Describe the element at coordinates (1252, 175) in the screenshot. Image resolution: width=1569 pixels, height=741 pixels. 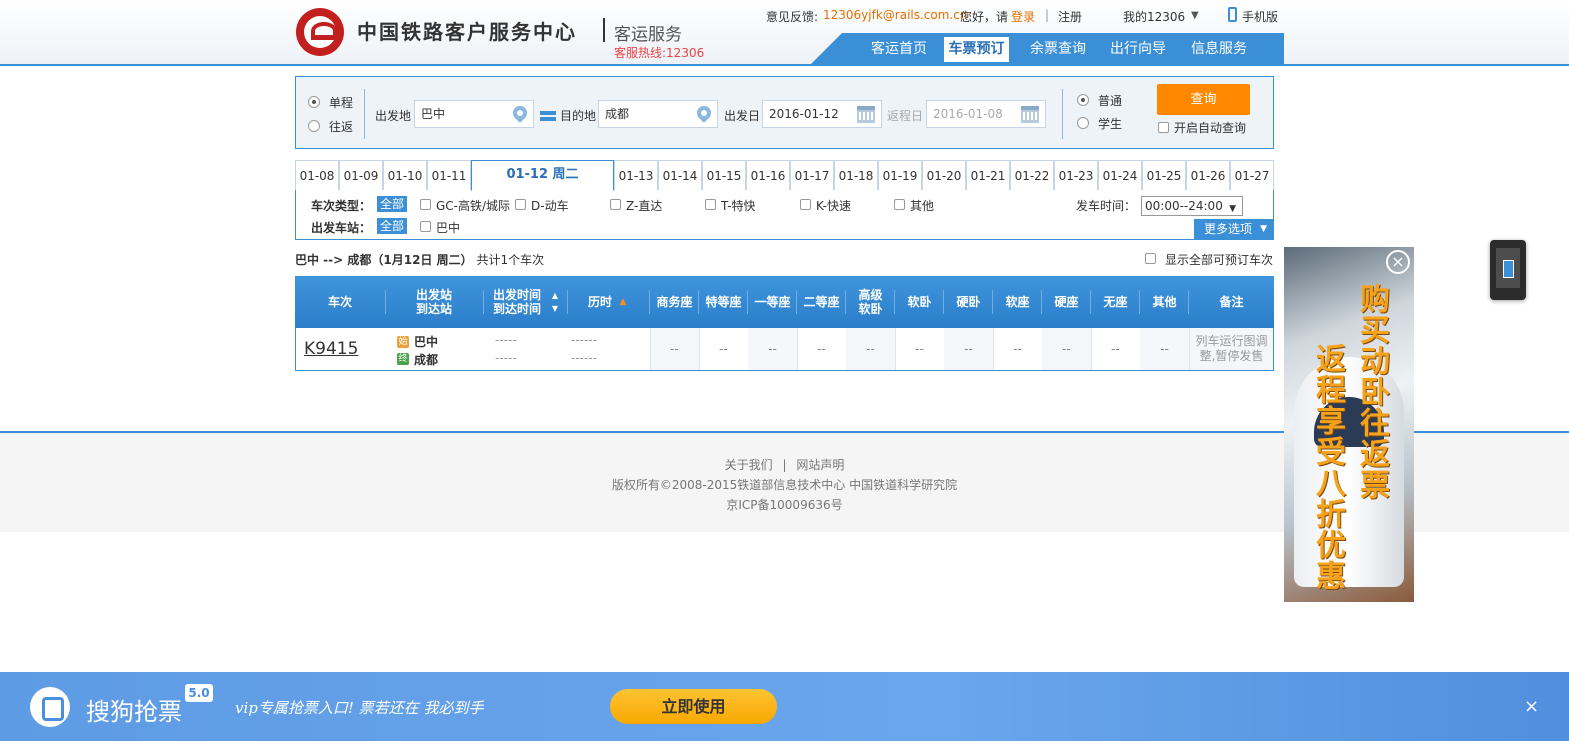
I see `date-tab: 01-27` at that location.